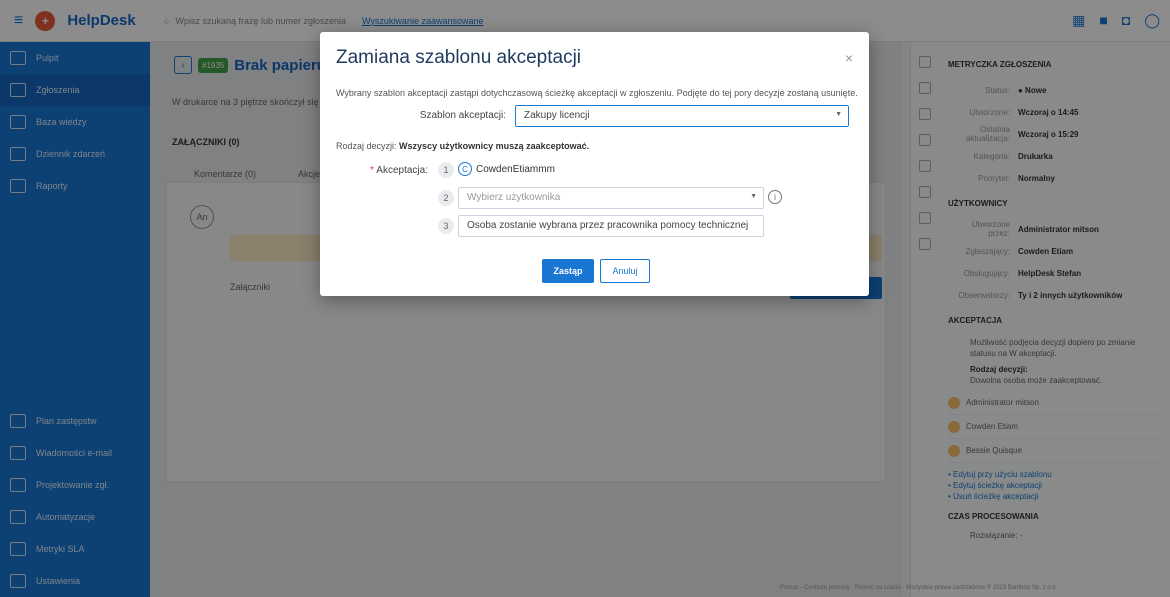 The image size is (1170, 597). Describe the element at coordinates (446, 170) in the screenshot. I see `step-number: 1` at that location.